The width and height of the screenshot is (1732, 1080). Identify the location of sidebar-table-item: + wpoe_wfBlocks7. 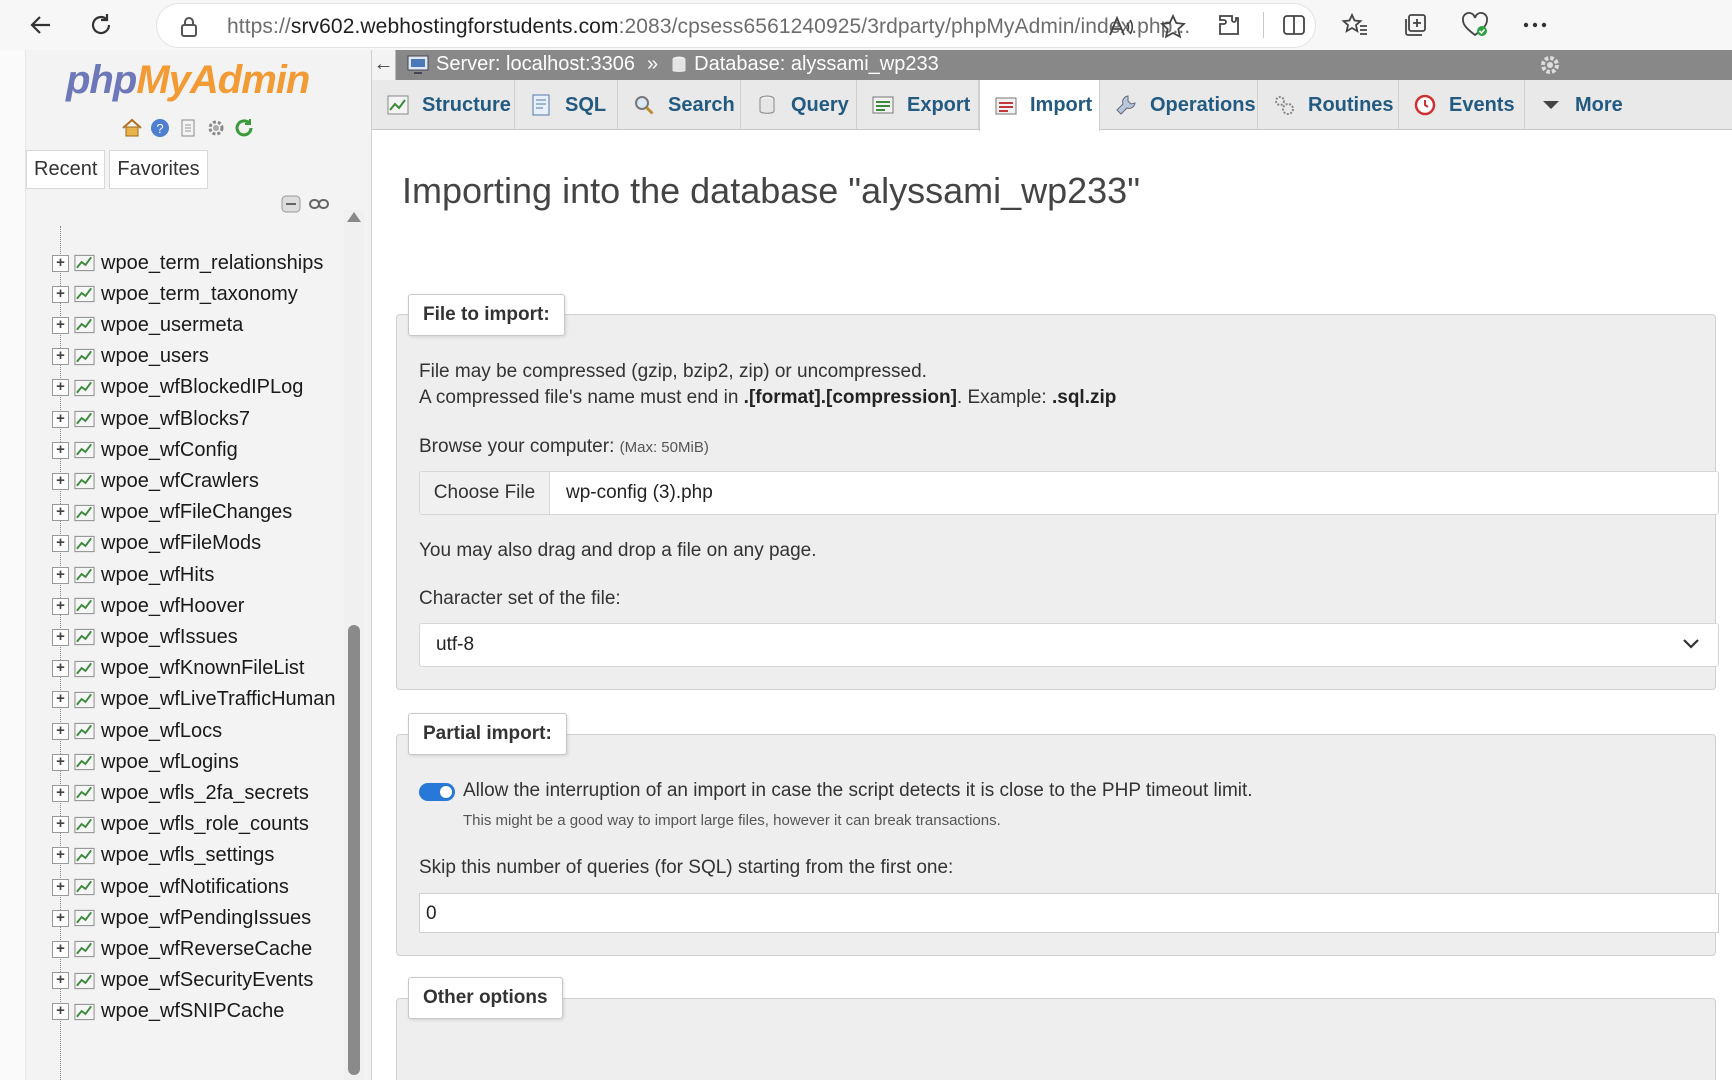
(151, 419).